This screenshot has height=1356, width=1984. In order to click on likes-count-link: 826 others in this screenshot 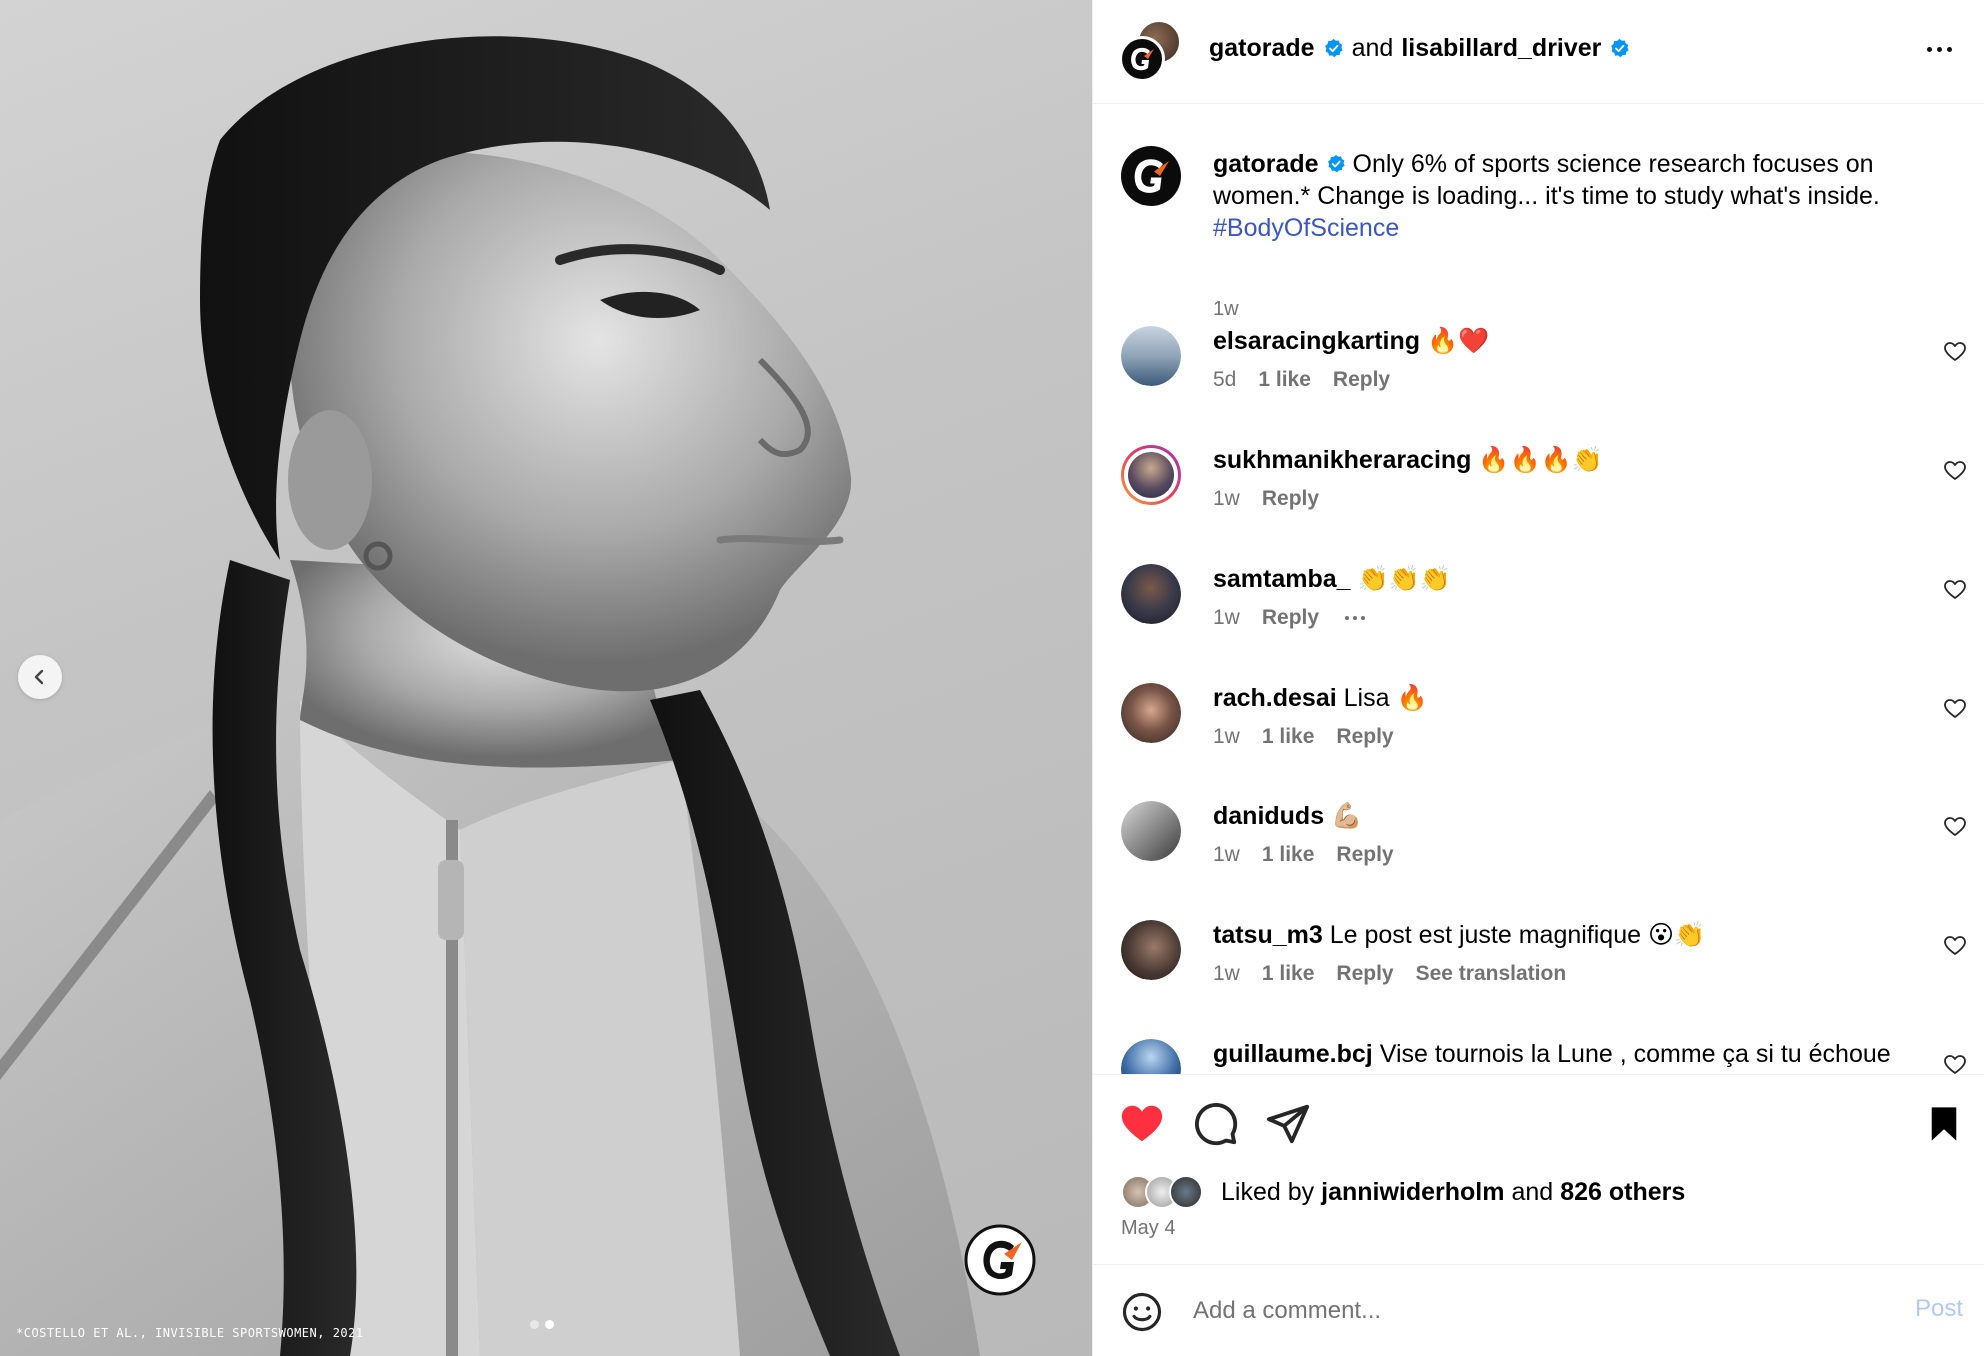, I will do `click(1622, 1192)`.